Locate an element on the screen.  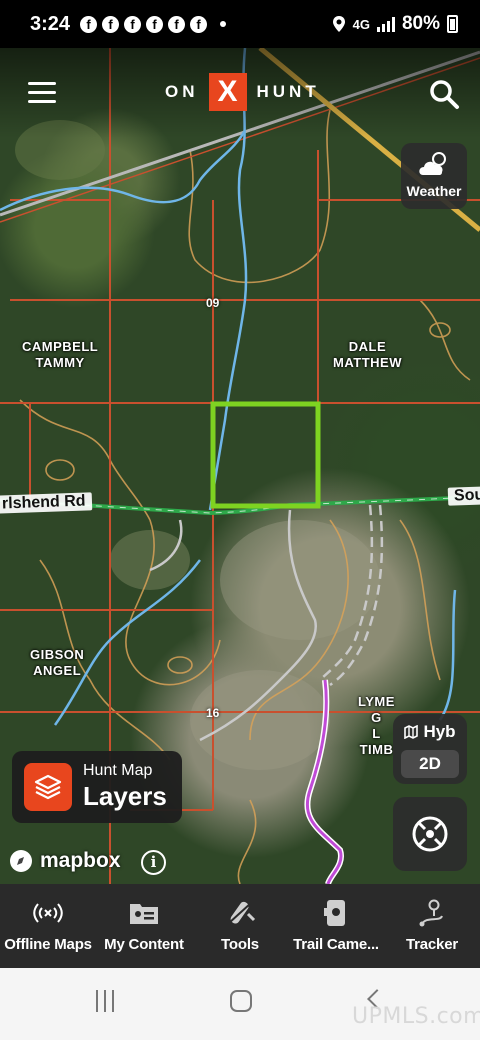
nav-my-content: My Content is located at coordinates (144, 926).